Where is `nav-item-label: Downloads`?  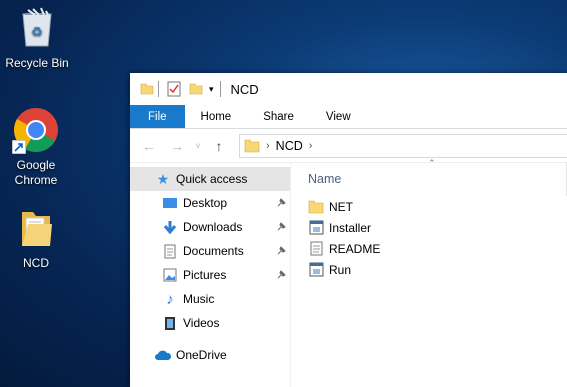 nav-item-label: Downloads is located at coordinates (213, 227).